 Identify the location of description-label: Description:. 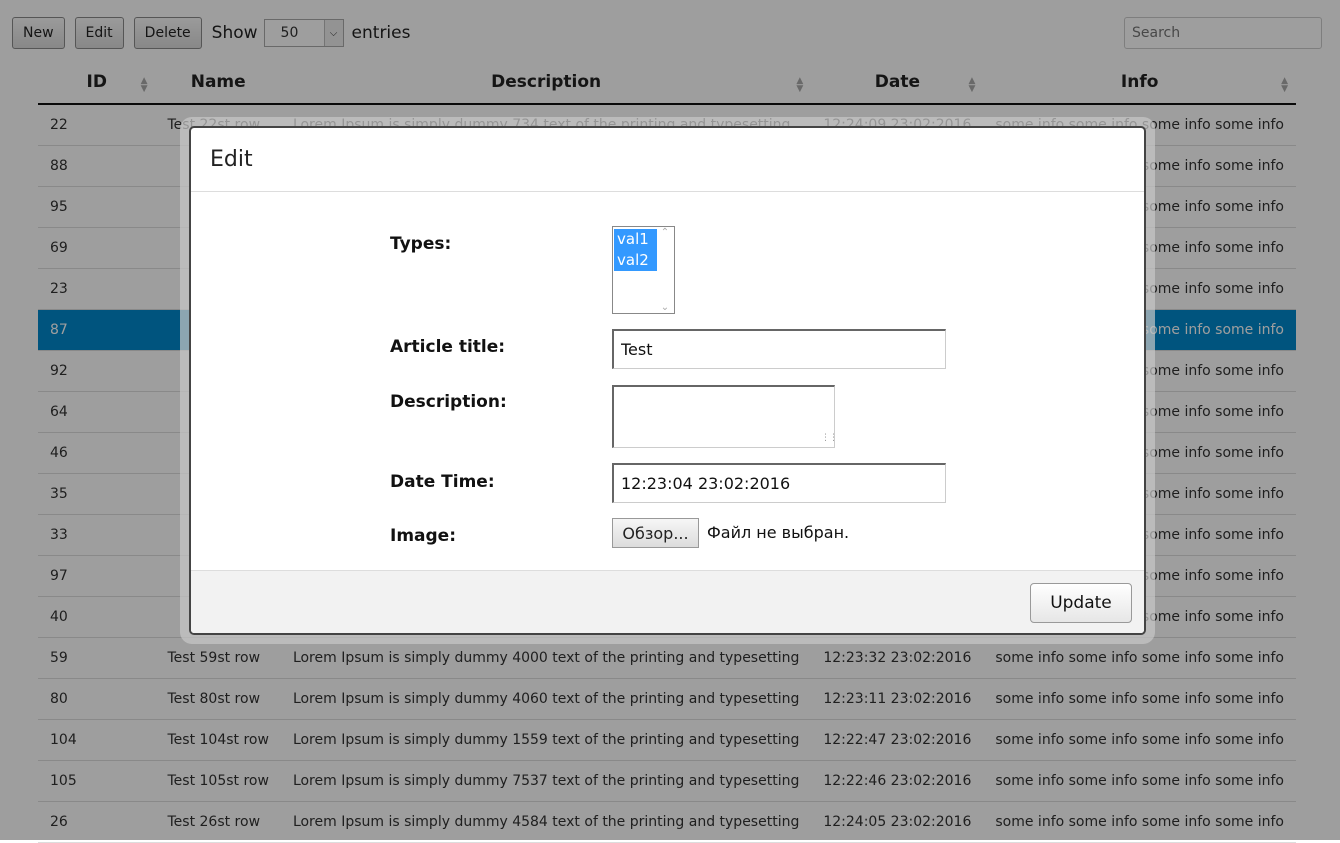
(448, 402).